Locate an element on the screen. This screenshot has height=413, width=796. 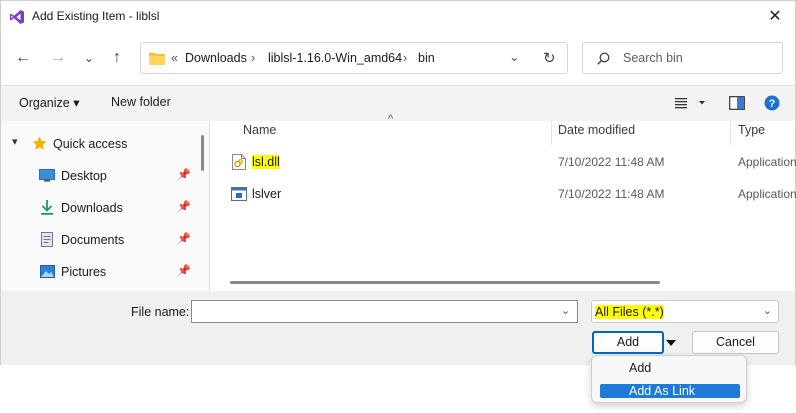
back-arrow-icon: ← is located at coordinates (23, 57).